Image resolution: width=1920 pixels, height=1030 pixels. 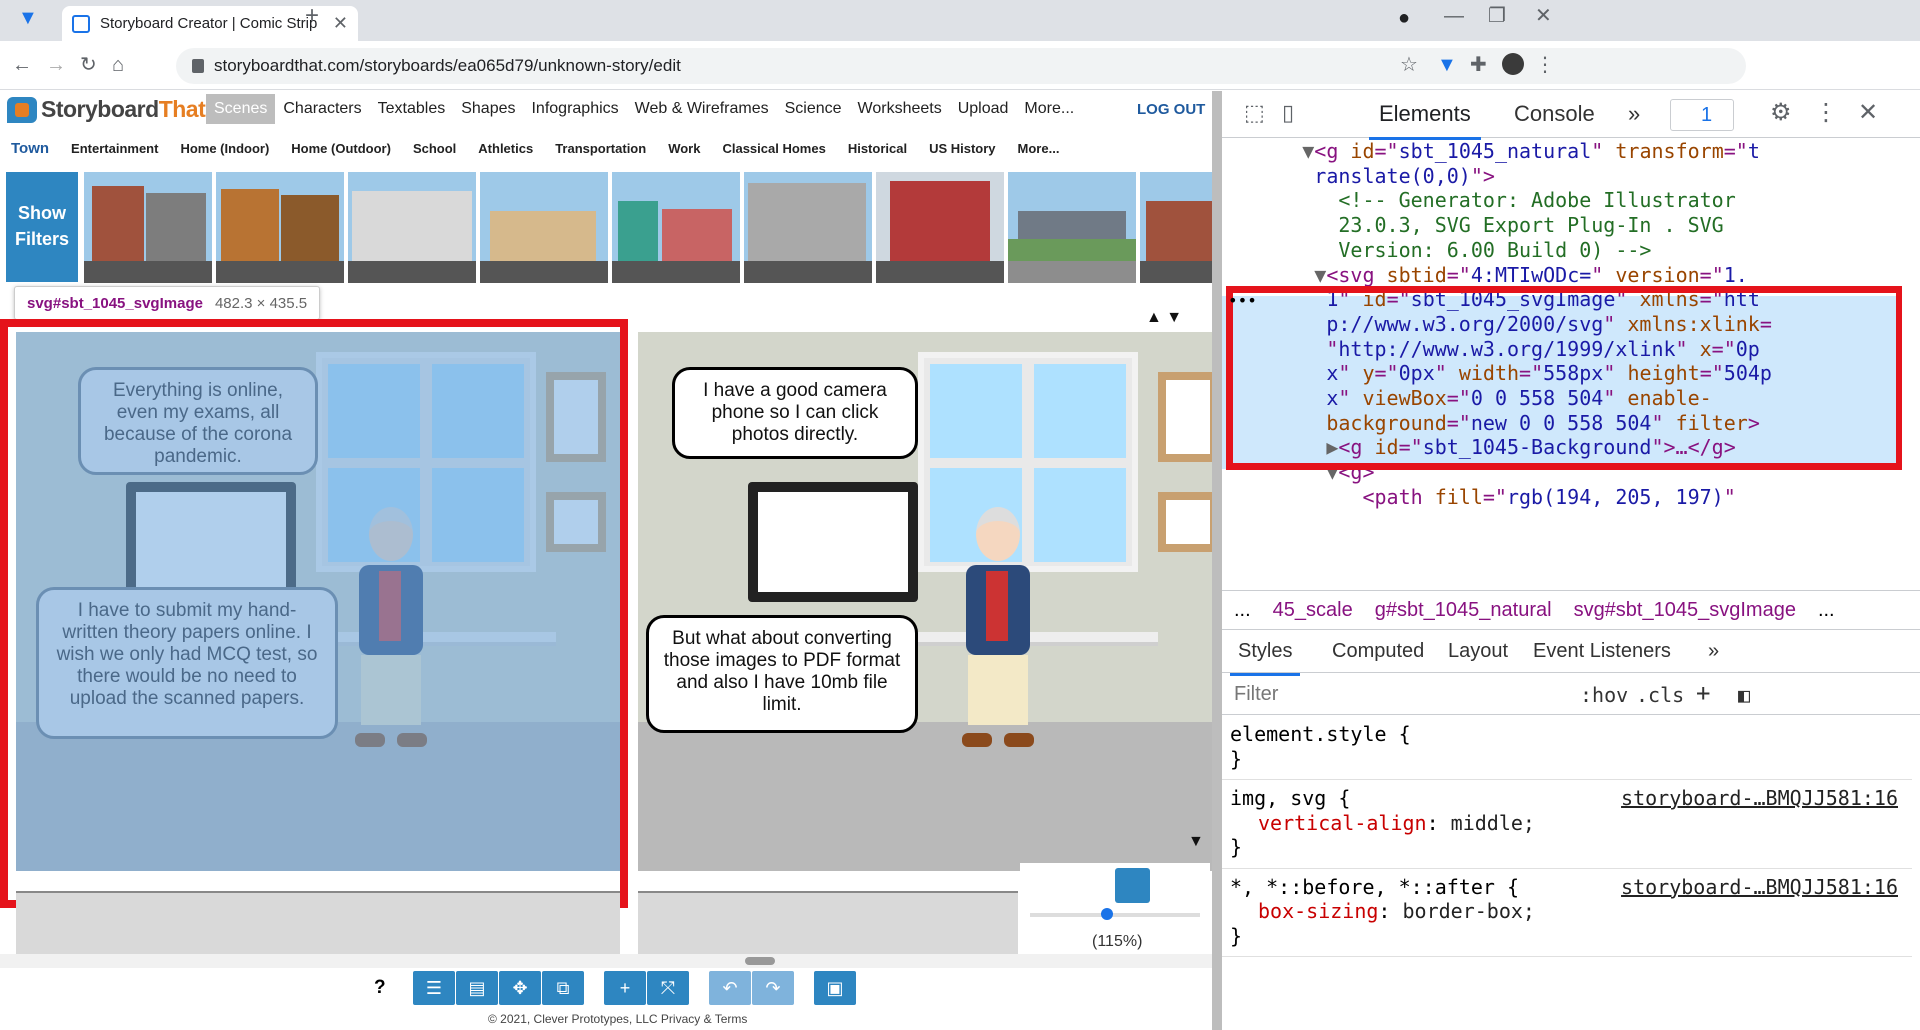 I want to click on extensions-puzzle-icon: ✚, so click(x=1478, y=65).